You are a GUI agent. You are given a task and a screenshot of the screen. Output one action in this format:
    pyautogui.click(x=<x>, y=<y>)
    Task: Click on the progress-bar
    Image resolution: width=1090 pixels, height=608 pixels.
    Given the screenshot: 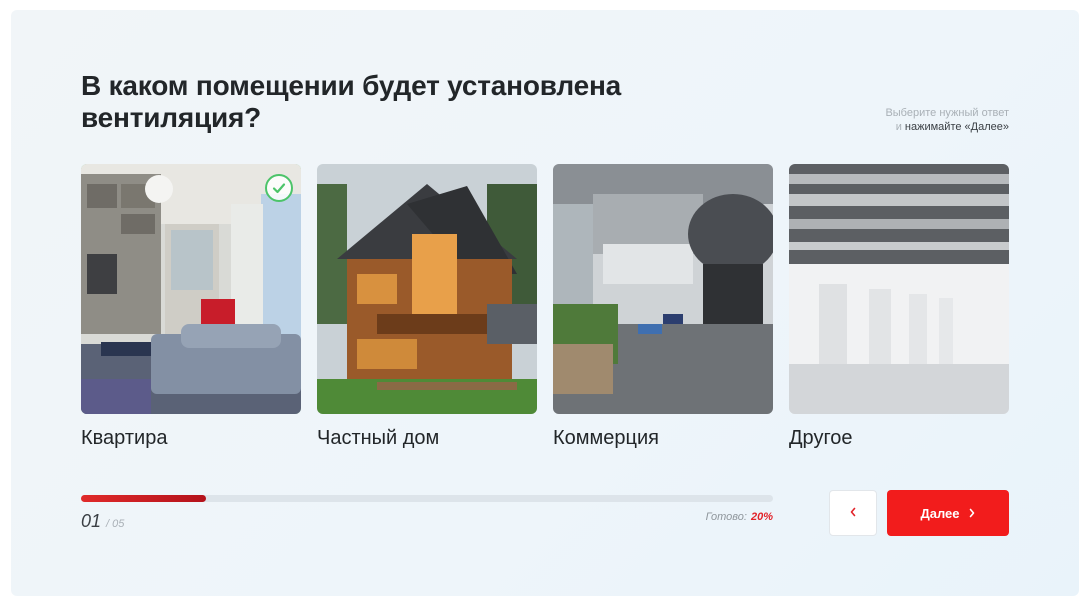 What is the action you would take?
    pyautogui.click(x=427, y=498)
    